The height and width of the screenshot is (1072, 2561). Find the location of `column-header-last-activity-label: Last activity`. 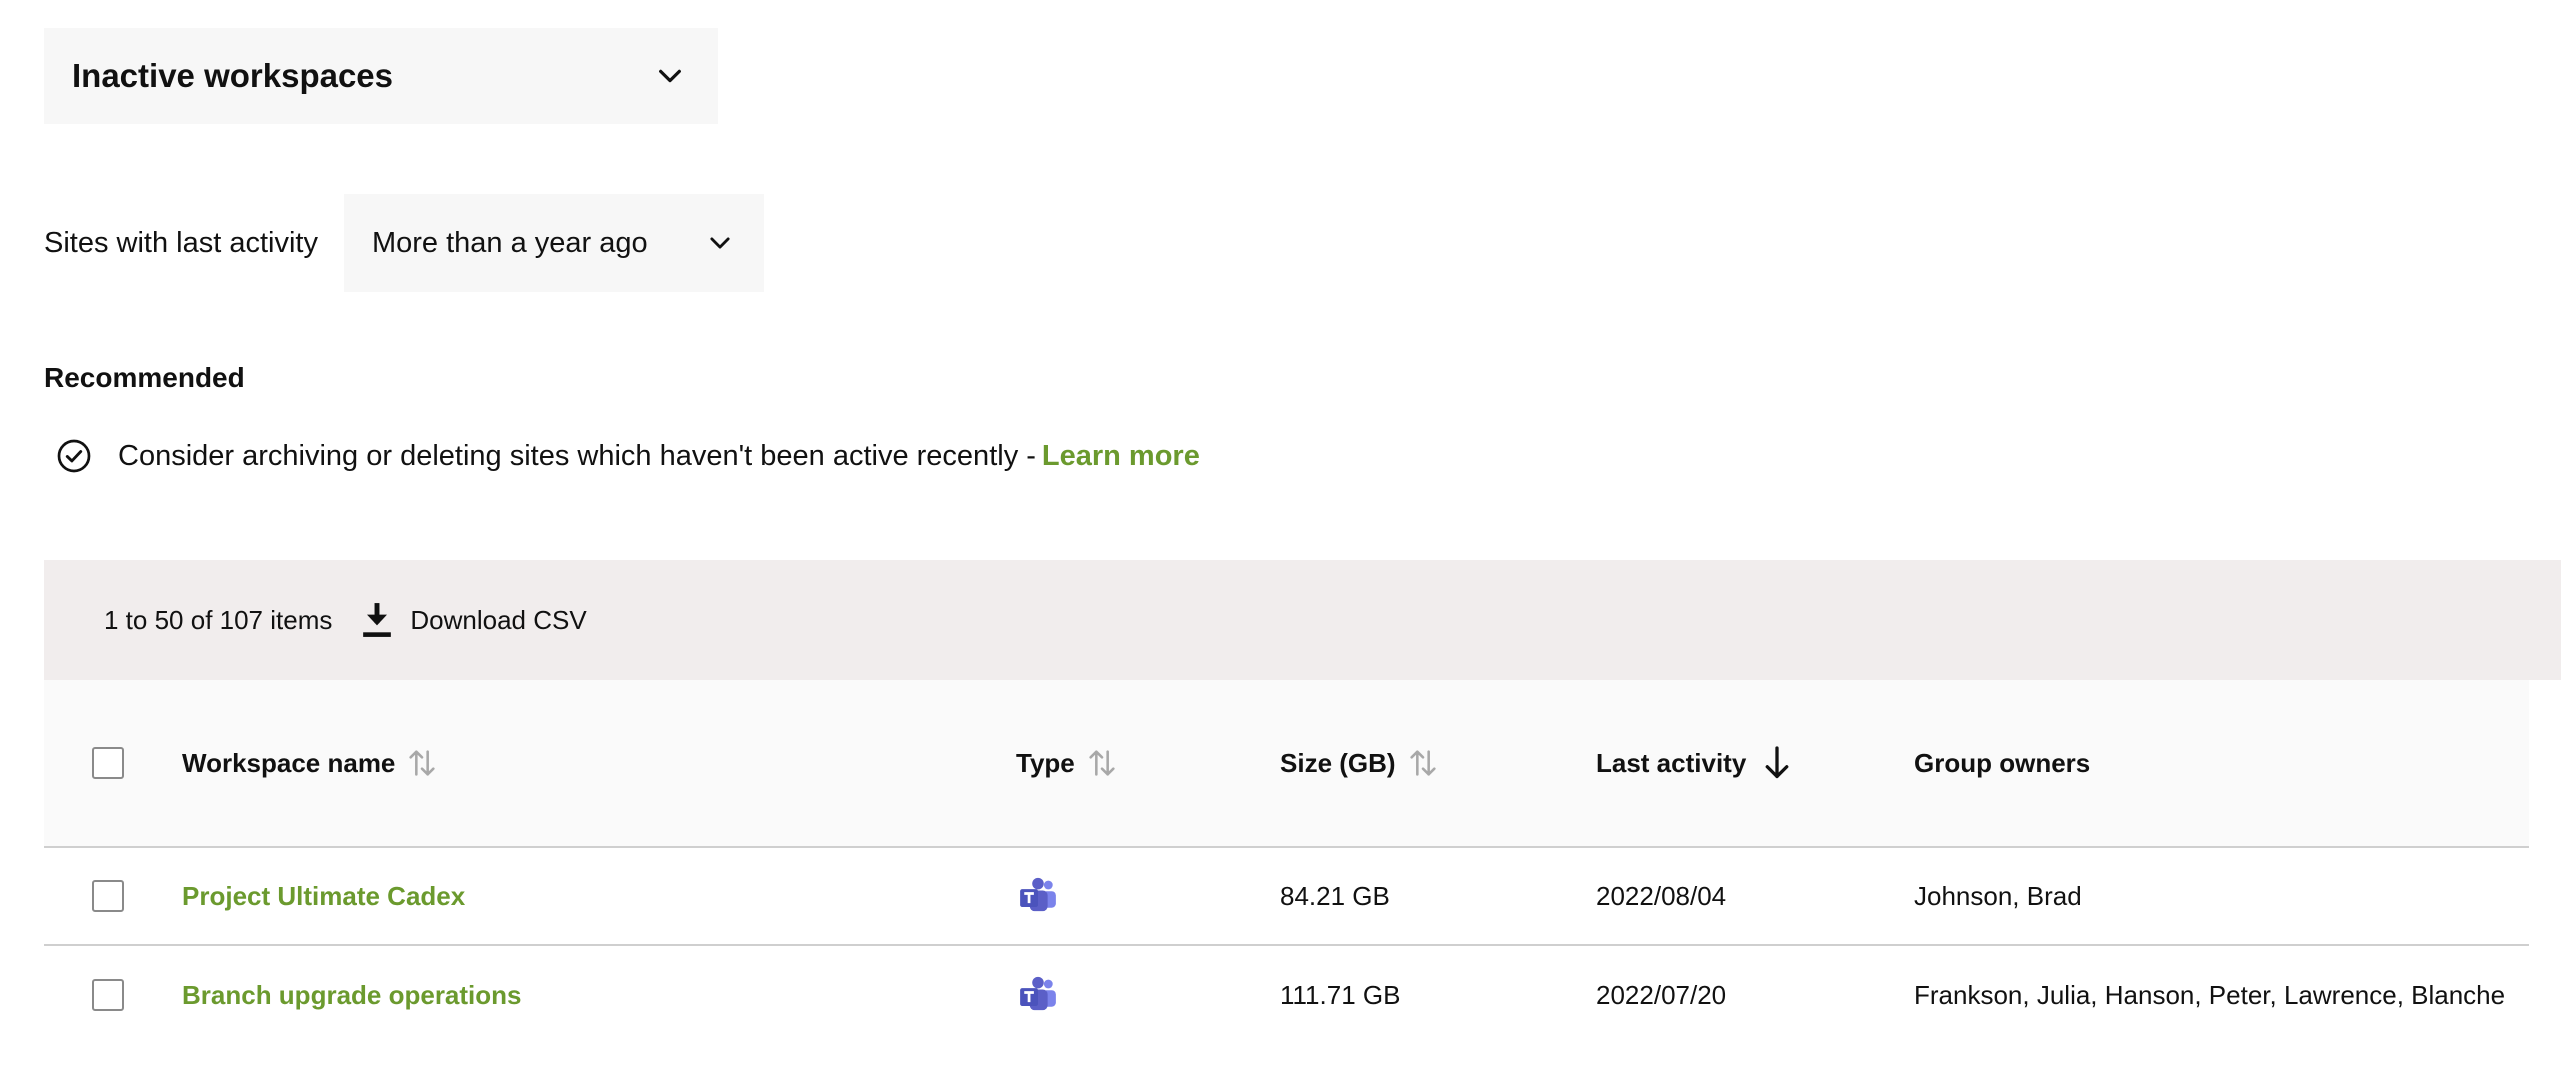

column-header-last-activity-label: Last activity is located at coordinates (1671, 762).